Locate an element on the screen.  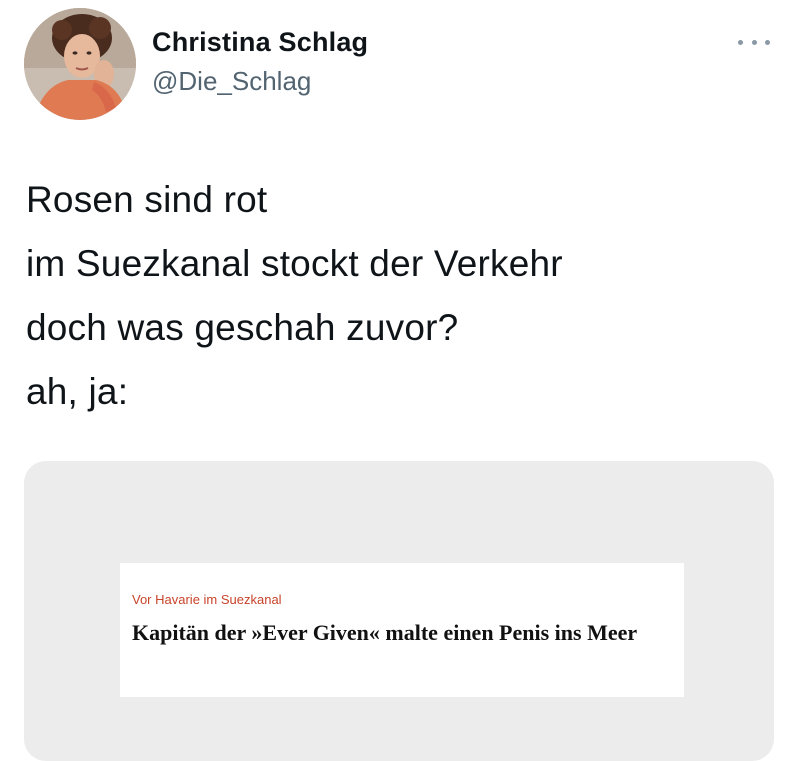
avatar is located at coordinates (80, 64).